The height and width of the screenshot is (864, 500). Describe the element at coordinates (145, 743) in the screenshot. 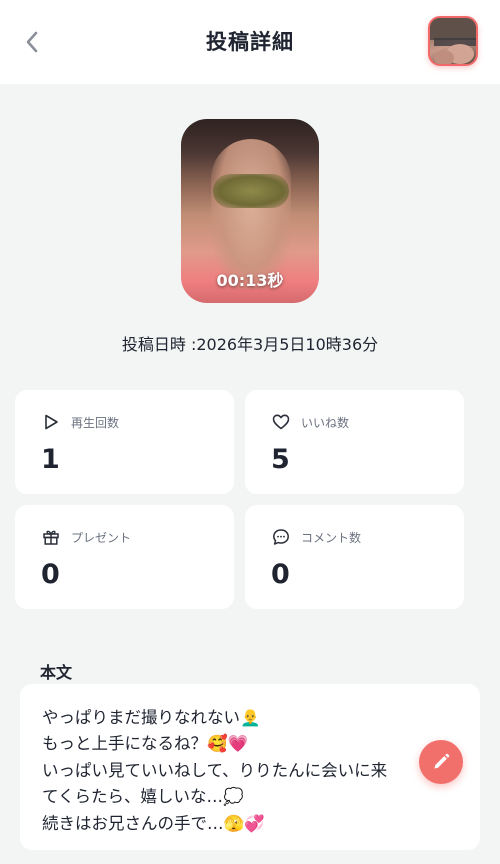

I see `body-line: もっと上手になるね？🥰💗` at that location.